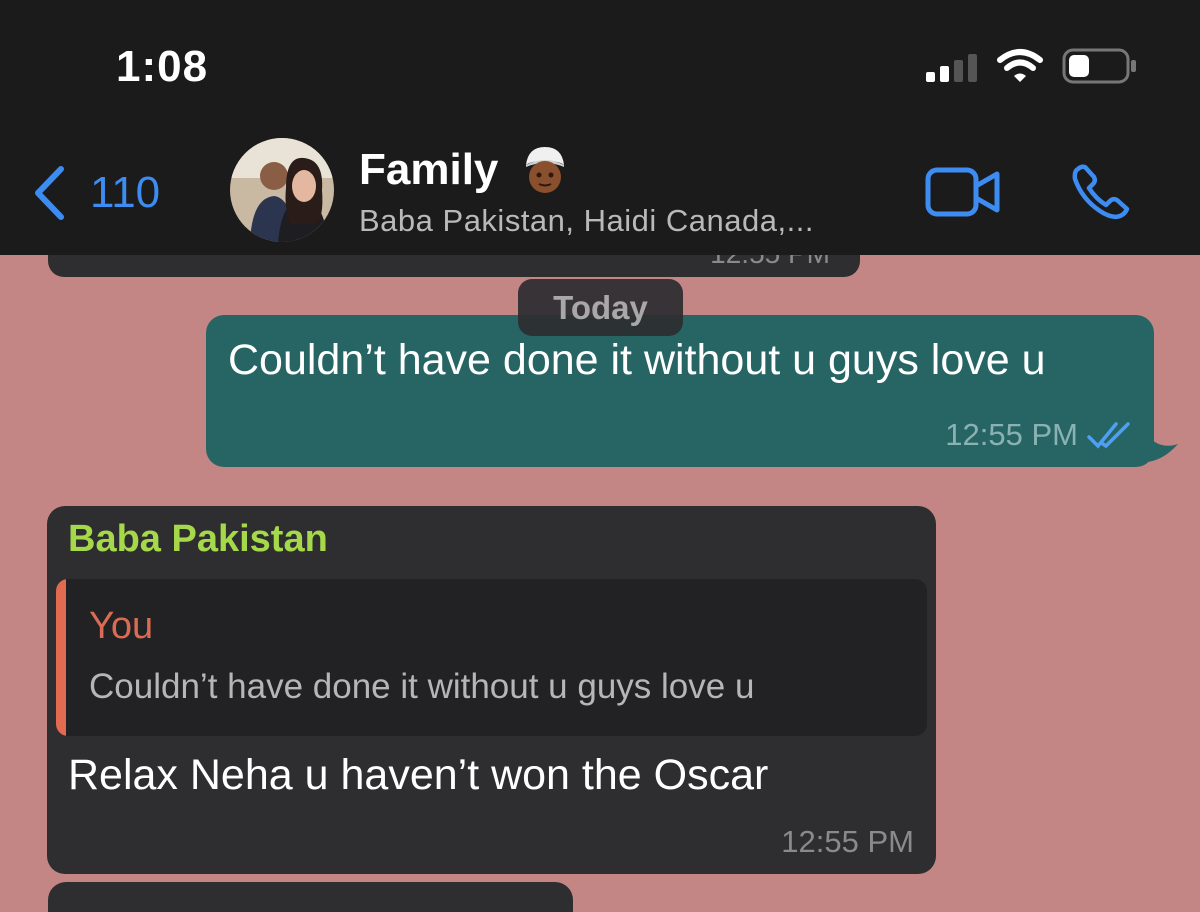 The height and width of the screenshot is (912, 1200). I want to click on message-text: Relax Neha u haven’t won the Oscar, so click(418, 775).